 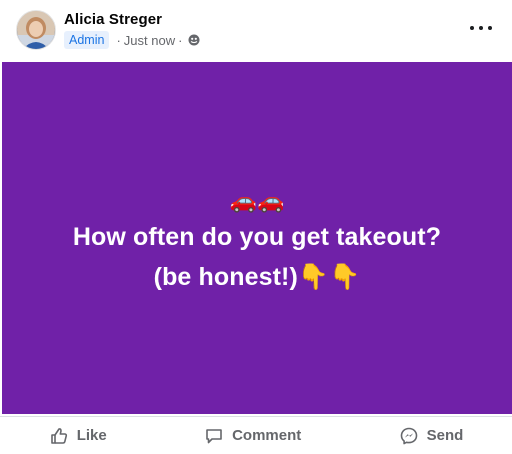 I want to click on post-meta: Admin · Just now ·, so click(x=132, y=40).